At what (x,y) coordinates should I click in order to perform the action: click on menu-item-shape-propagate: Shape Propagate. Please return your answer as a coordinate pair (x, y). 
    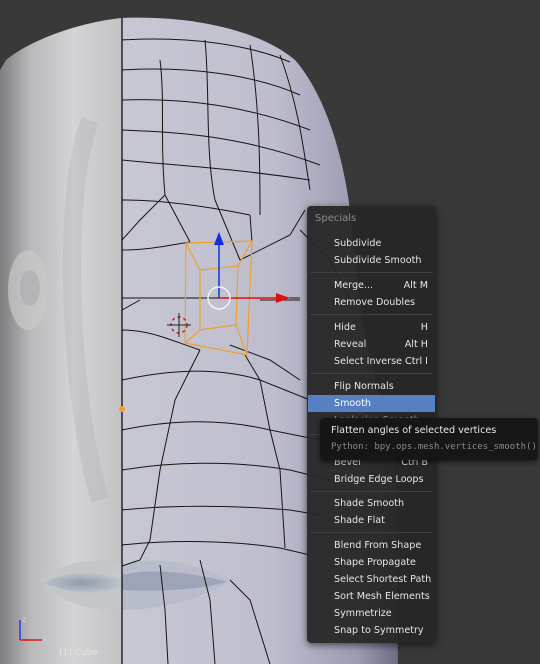
    Looking at the image, I should click on (371, 562).